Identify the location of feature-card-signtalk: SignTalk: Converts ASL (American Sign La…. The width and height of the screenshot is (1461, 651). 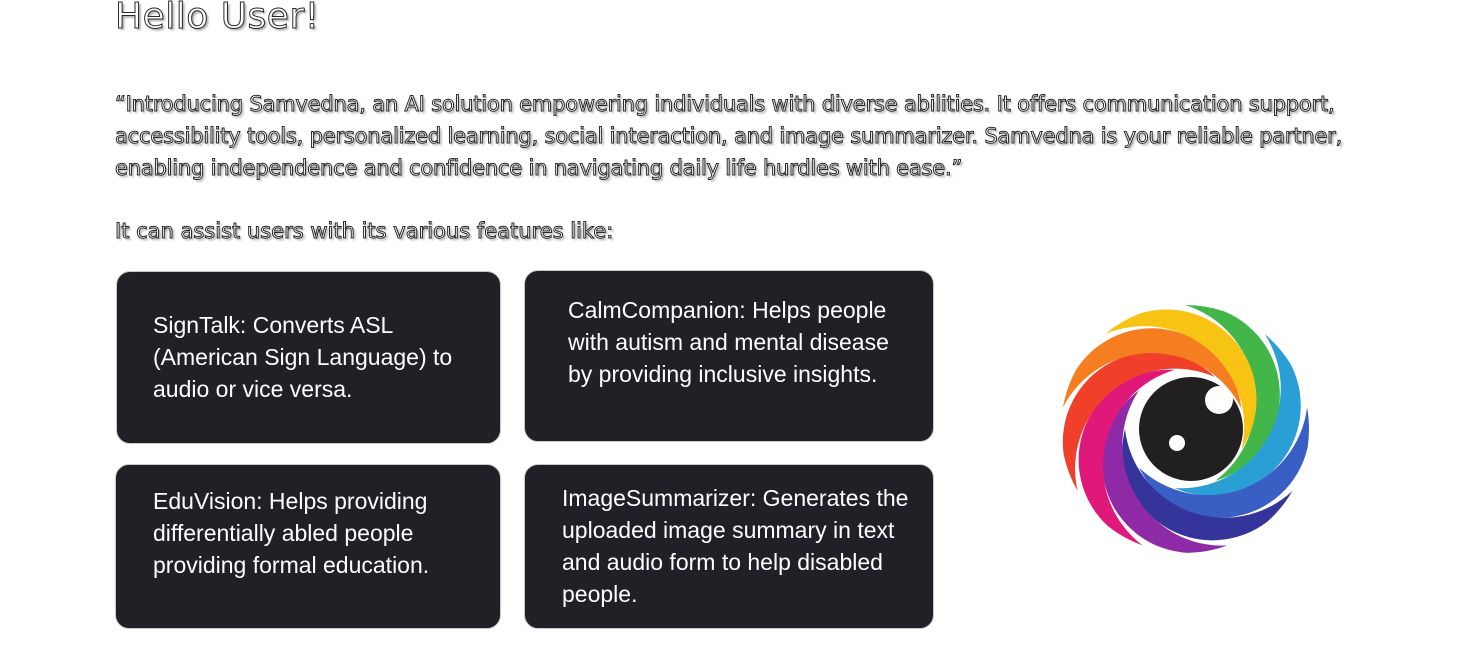
(308, 357).